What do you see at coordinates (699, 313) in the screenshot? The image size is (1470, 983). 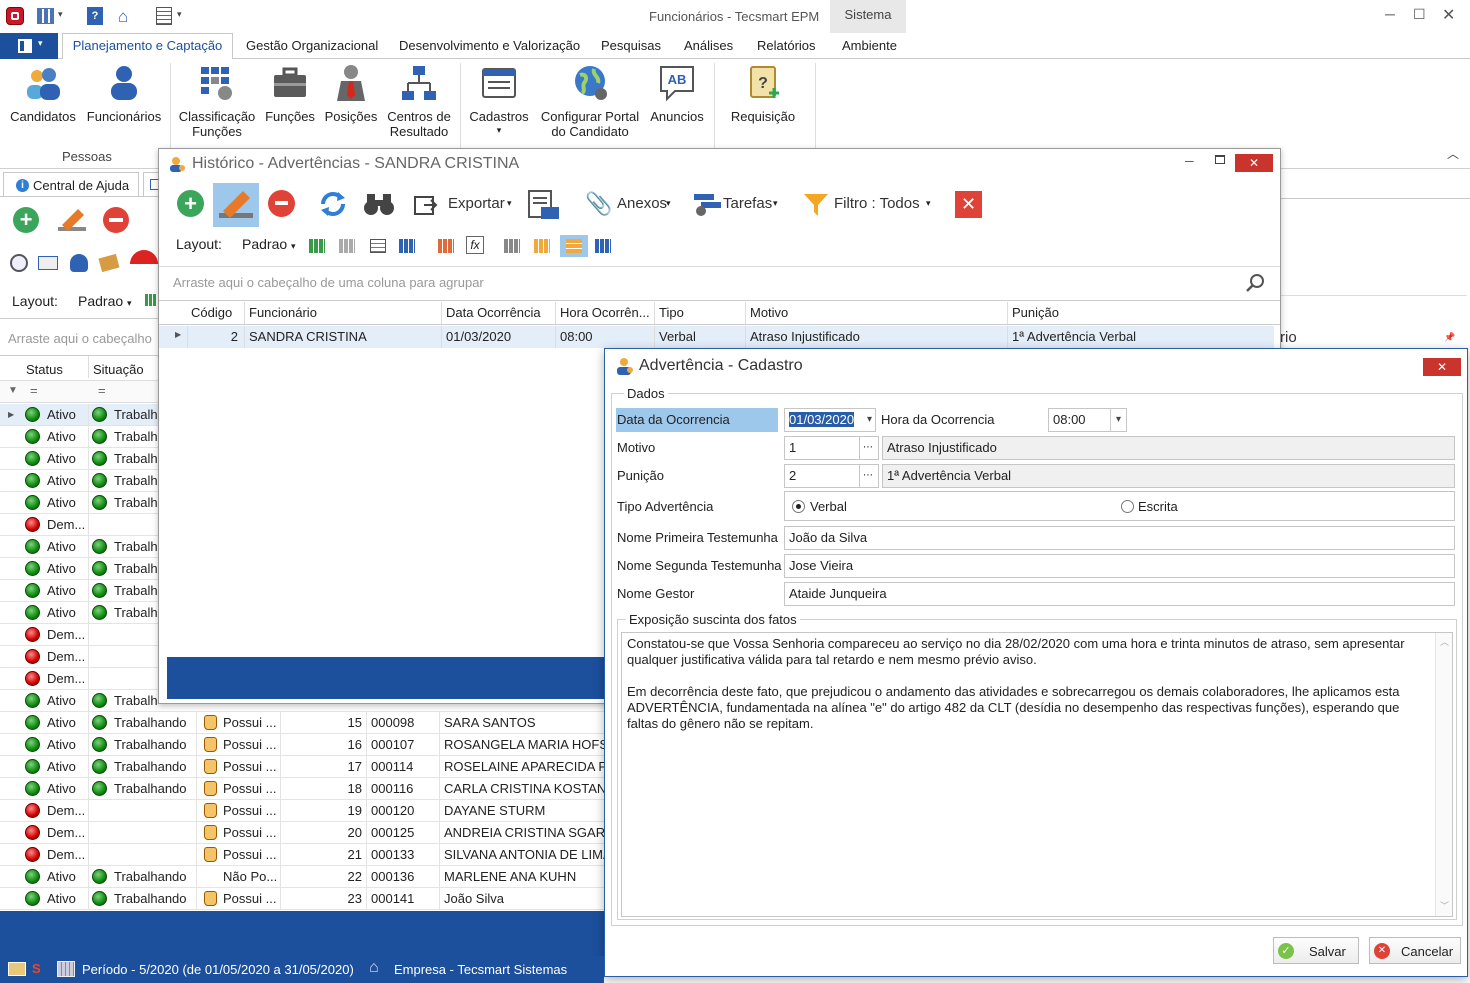 I see `col-tipo: Tipo` at bounding box center [699, 313].